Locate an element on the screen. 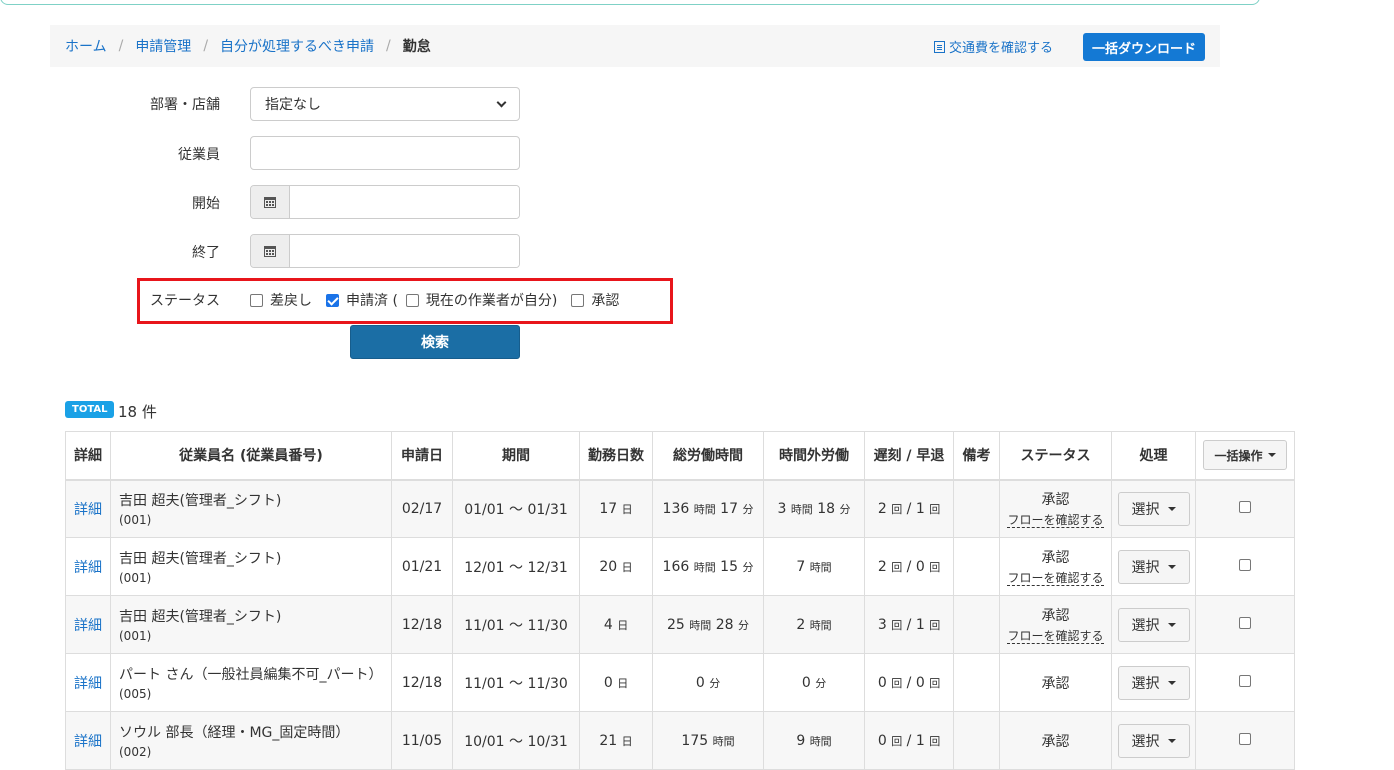  end-calendar-button is located at coordinates (270, 251).